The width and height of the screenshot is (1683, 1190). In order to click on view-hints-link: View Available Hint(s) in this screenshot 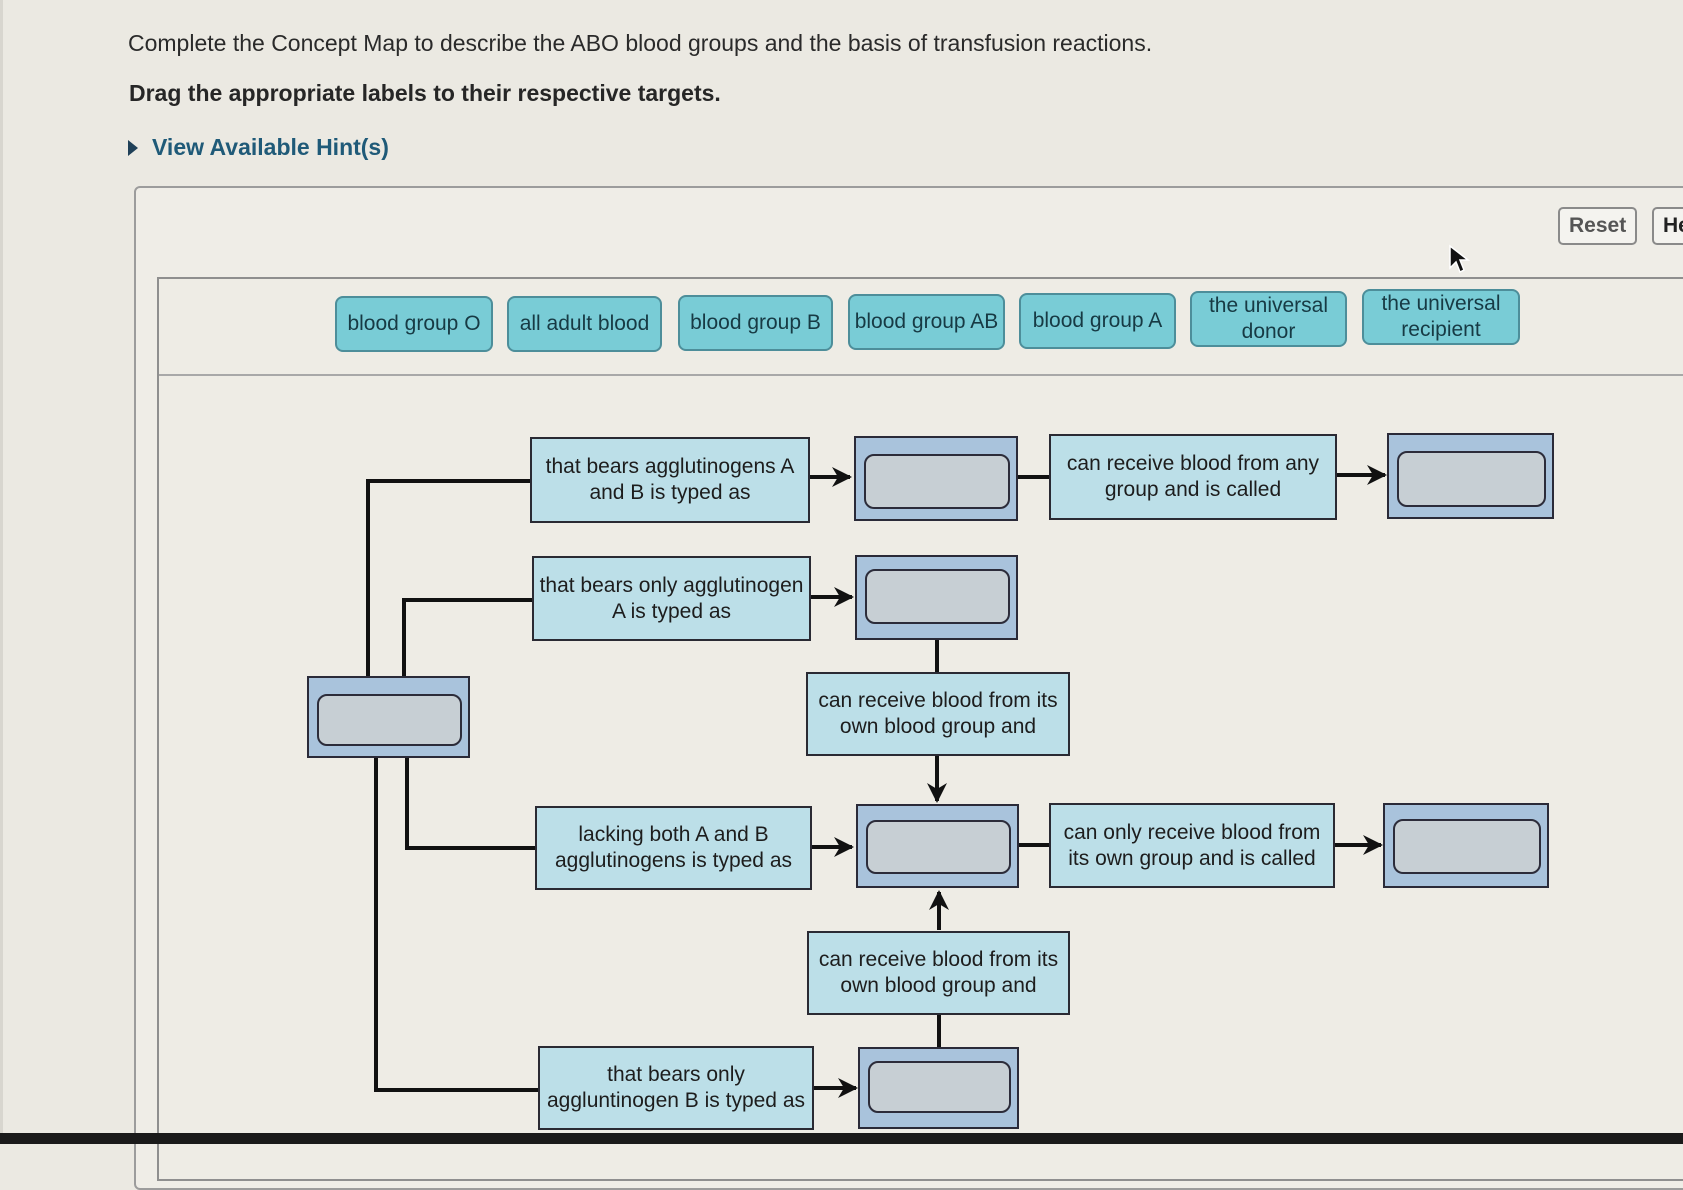, I will do `click(258, 147)`.